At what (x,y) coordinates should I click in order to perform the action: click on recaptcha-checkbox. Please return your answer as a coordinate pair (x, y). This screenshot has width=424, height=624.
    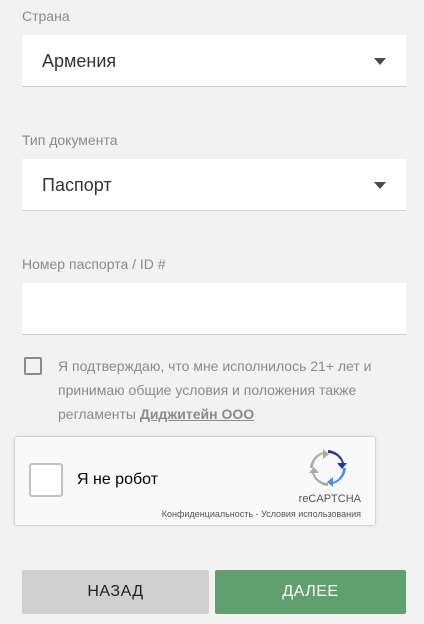
    Looking at the image, I should click on (46, 480).